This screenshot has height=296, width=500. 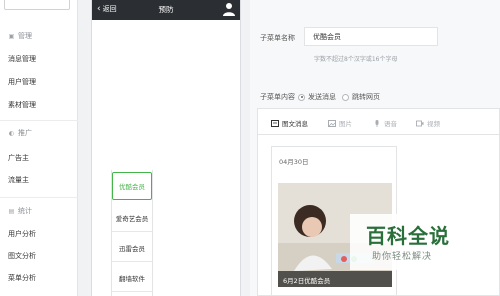 What do you see at coordinates (25, 211) in the screenshot?
I see `sidebar-section-title: 统计` at bounding box center [25, 211].